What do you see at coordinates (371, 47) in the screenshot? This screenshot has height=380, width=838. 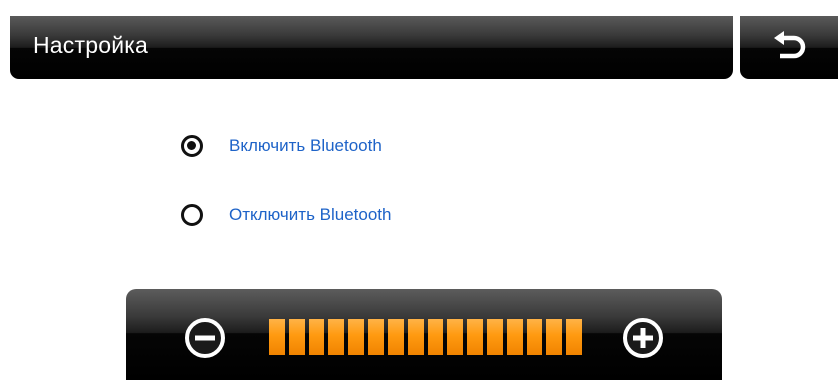 I see `header-bar: Настройка` at bounding box center [371, 47].